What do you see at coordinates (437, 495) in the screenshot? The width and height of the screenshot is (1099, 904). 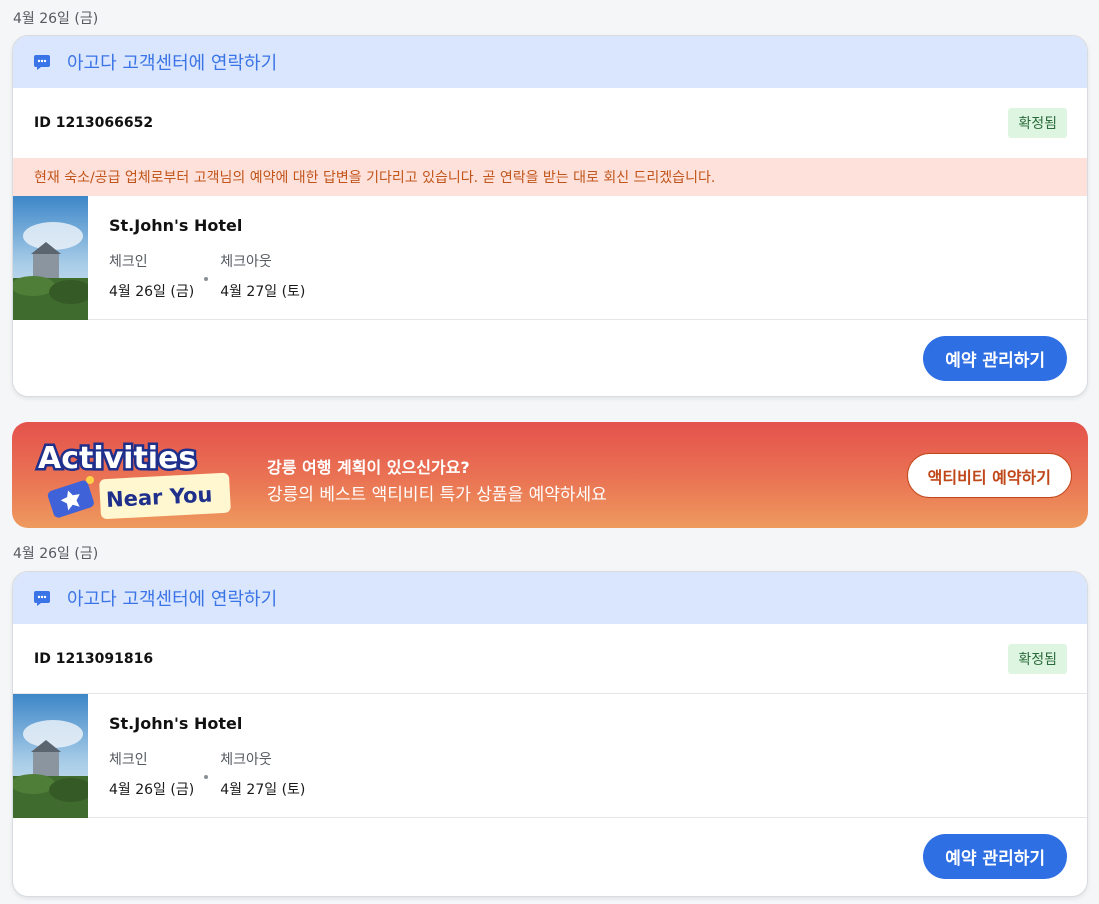 I see `banner-subtitle: 강릉의 베스트 액티비티 특가 상품을 예약하세요` at bounding box center [437, 495].